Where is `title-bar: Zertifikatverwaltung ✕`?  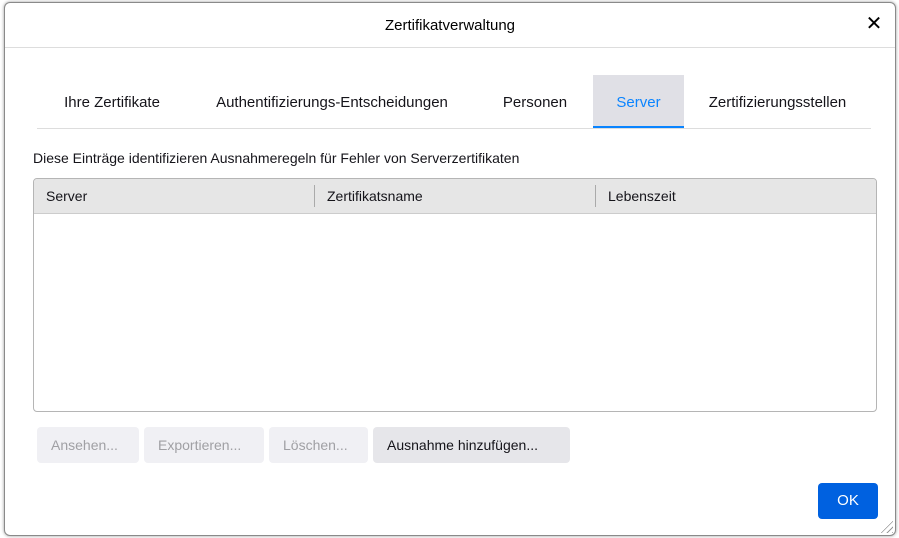
title-bar: Zertifikatverwaltung ✕ is located at coordinates (450, 25).